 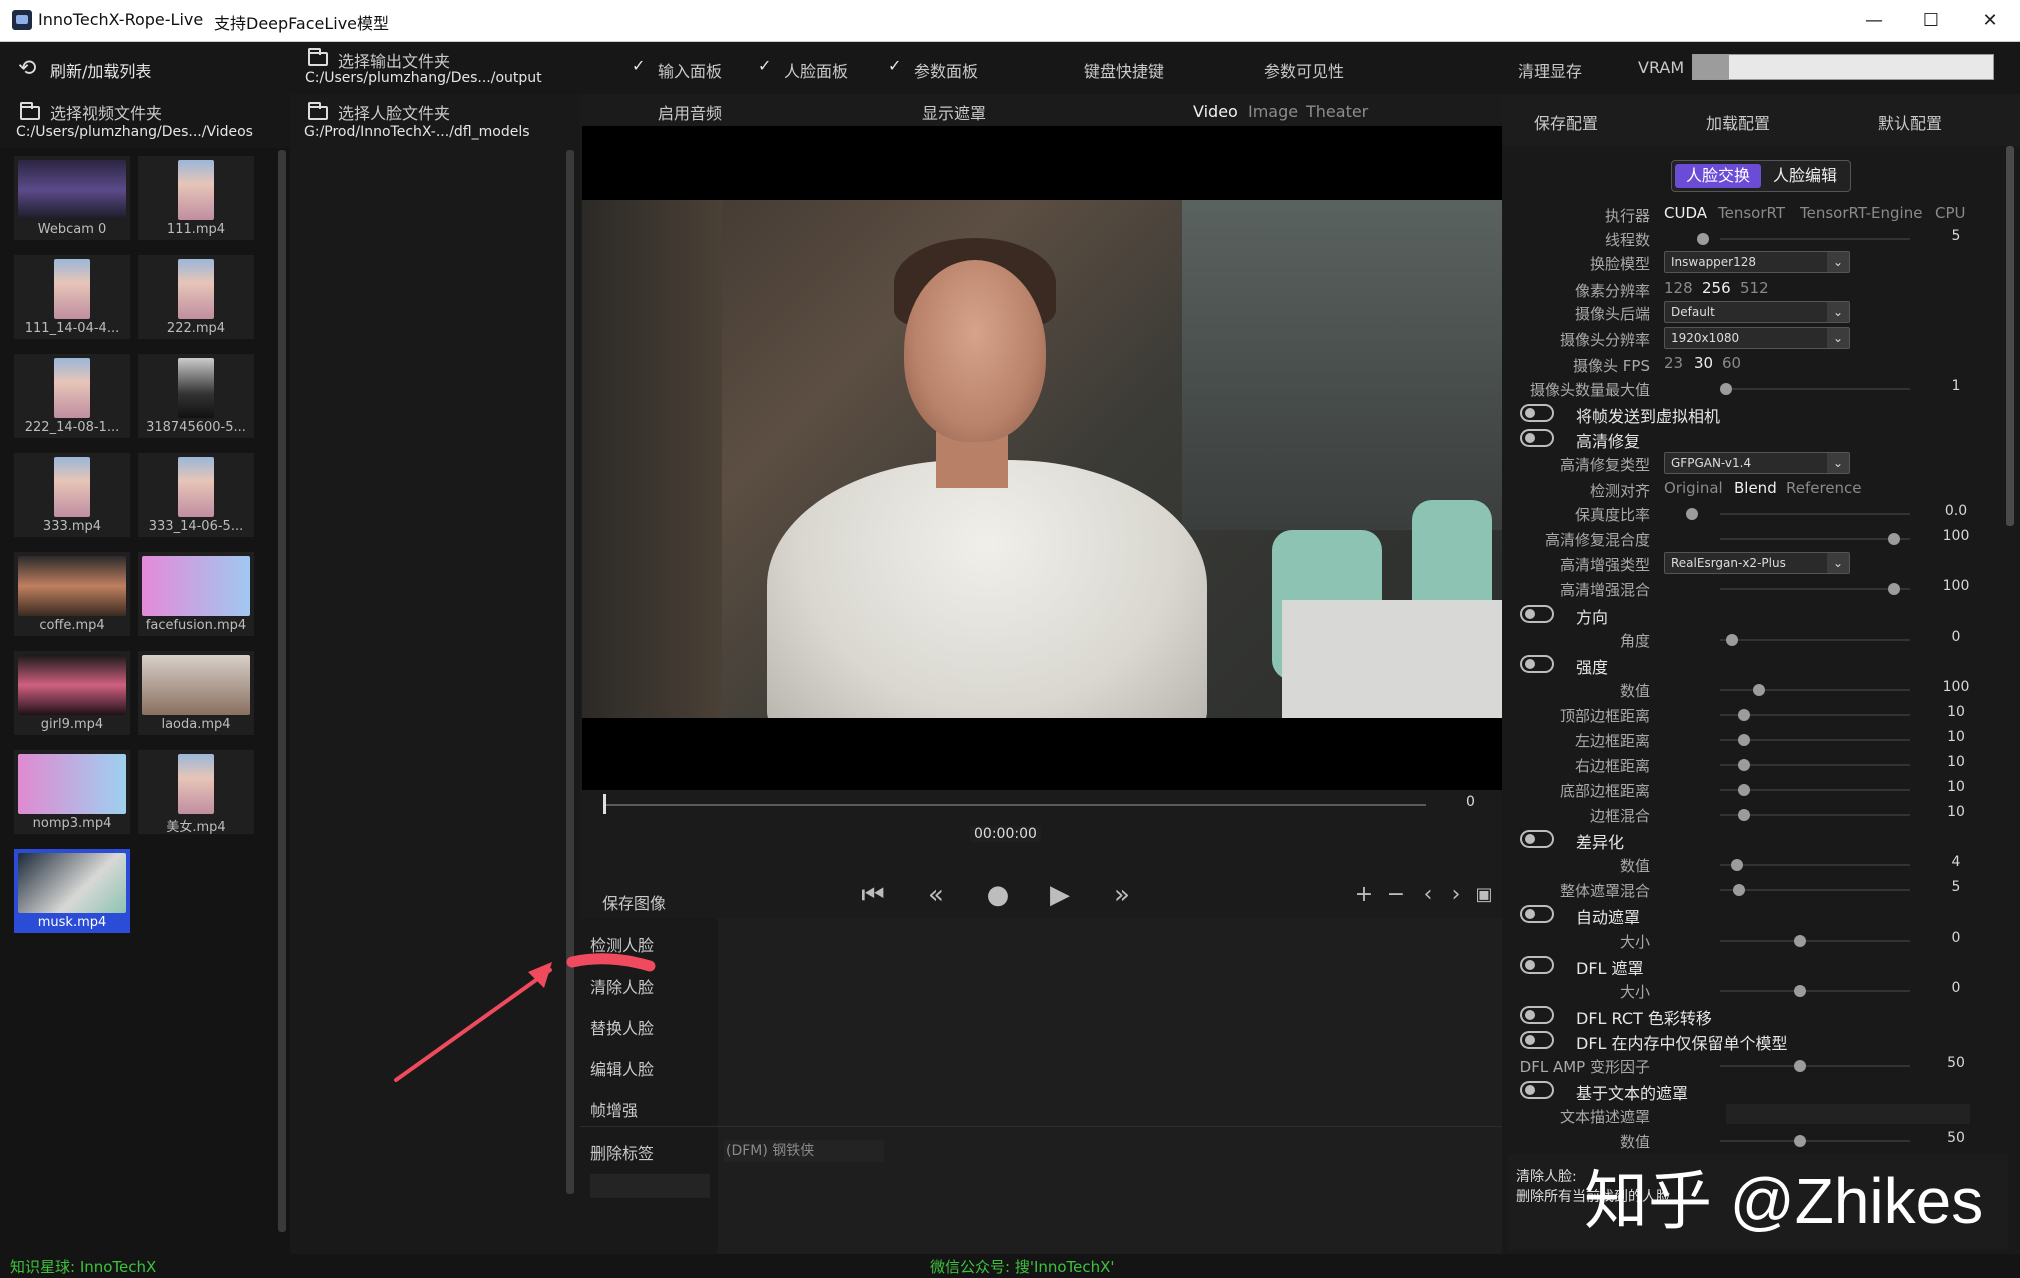 What do you see at coordinates (1754, 288) in the screenshot?
I see `pixel-res-option: 512` at bounding box center [1754, 288].